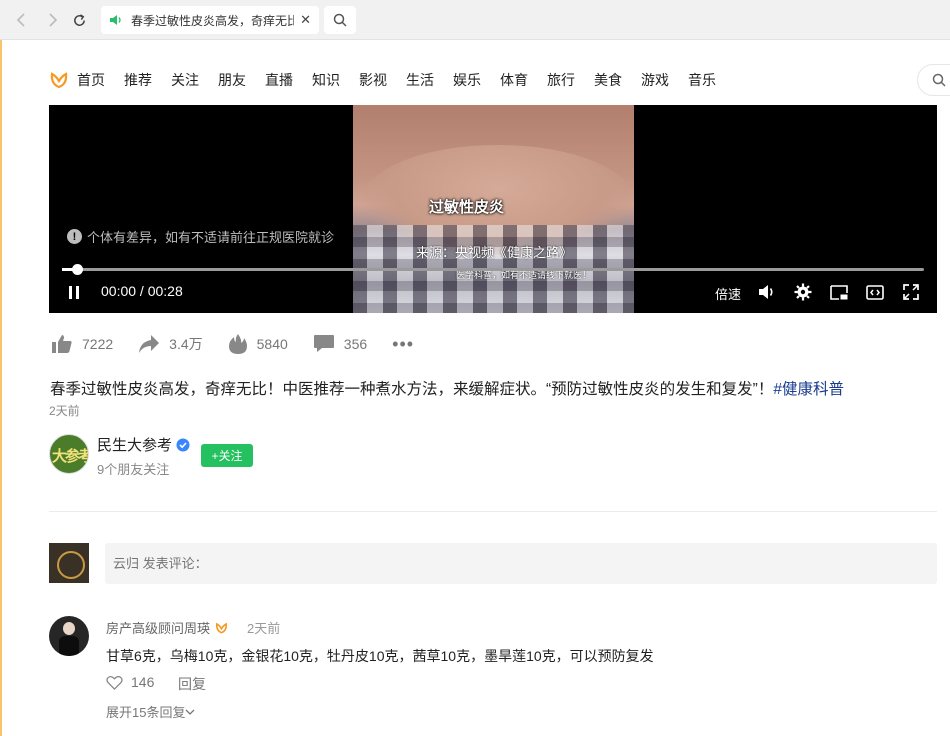  Describe the element at coordinates (69, 636) in the screenshot. I see `commenter-avatar` at that location.